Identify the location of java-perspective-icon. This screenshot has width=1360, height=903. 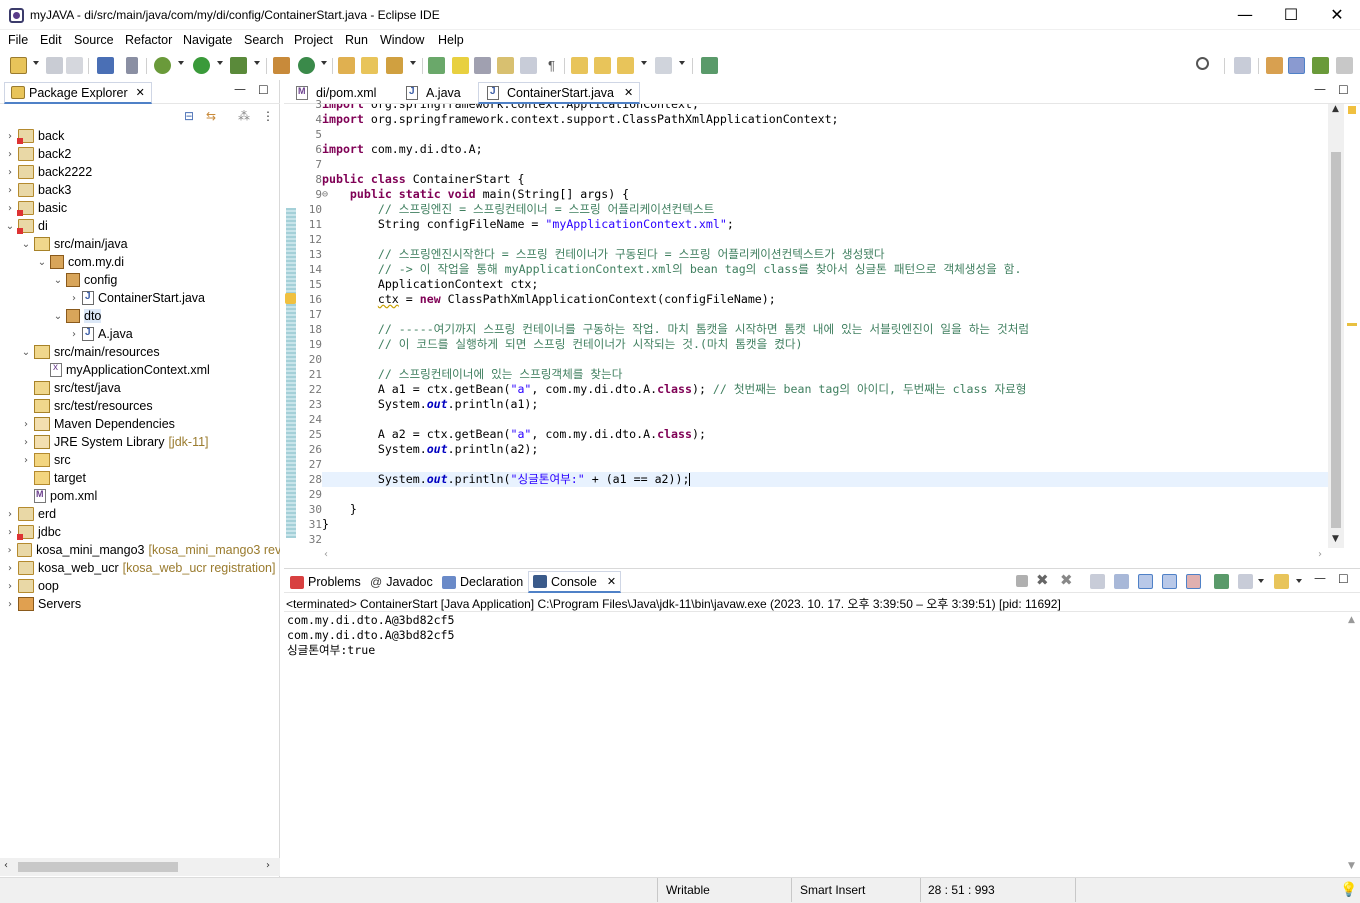
(1296, 65).